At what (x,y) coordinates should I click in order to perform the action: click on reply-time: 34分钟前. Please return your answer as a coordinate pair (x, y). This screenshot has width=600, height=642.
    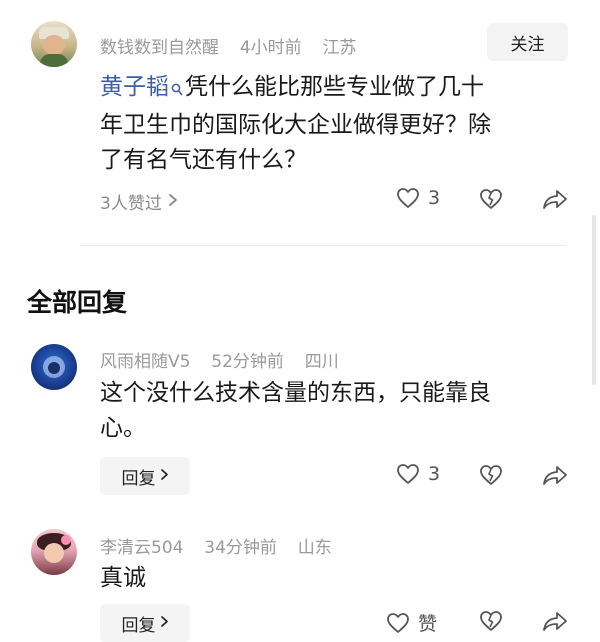
    Looking at the image, I should click on (240, 548).